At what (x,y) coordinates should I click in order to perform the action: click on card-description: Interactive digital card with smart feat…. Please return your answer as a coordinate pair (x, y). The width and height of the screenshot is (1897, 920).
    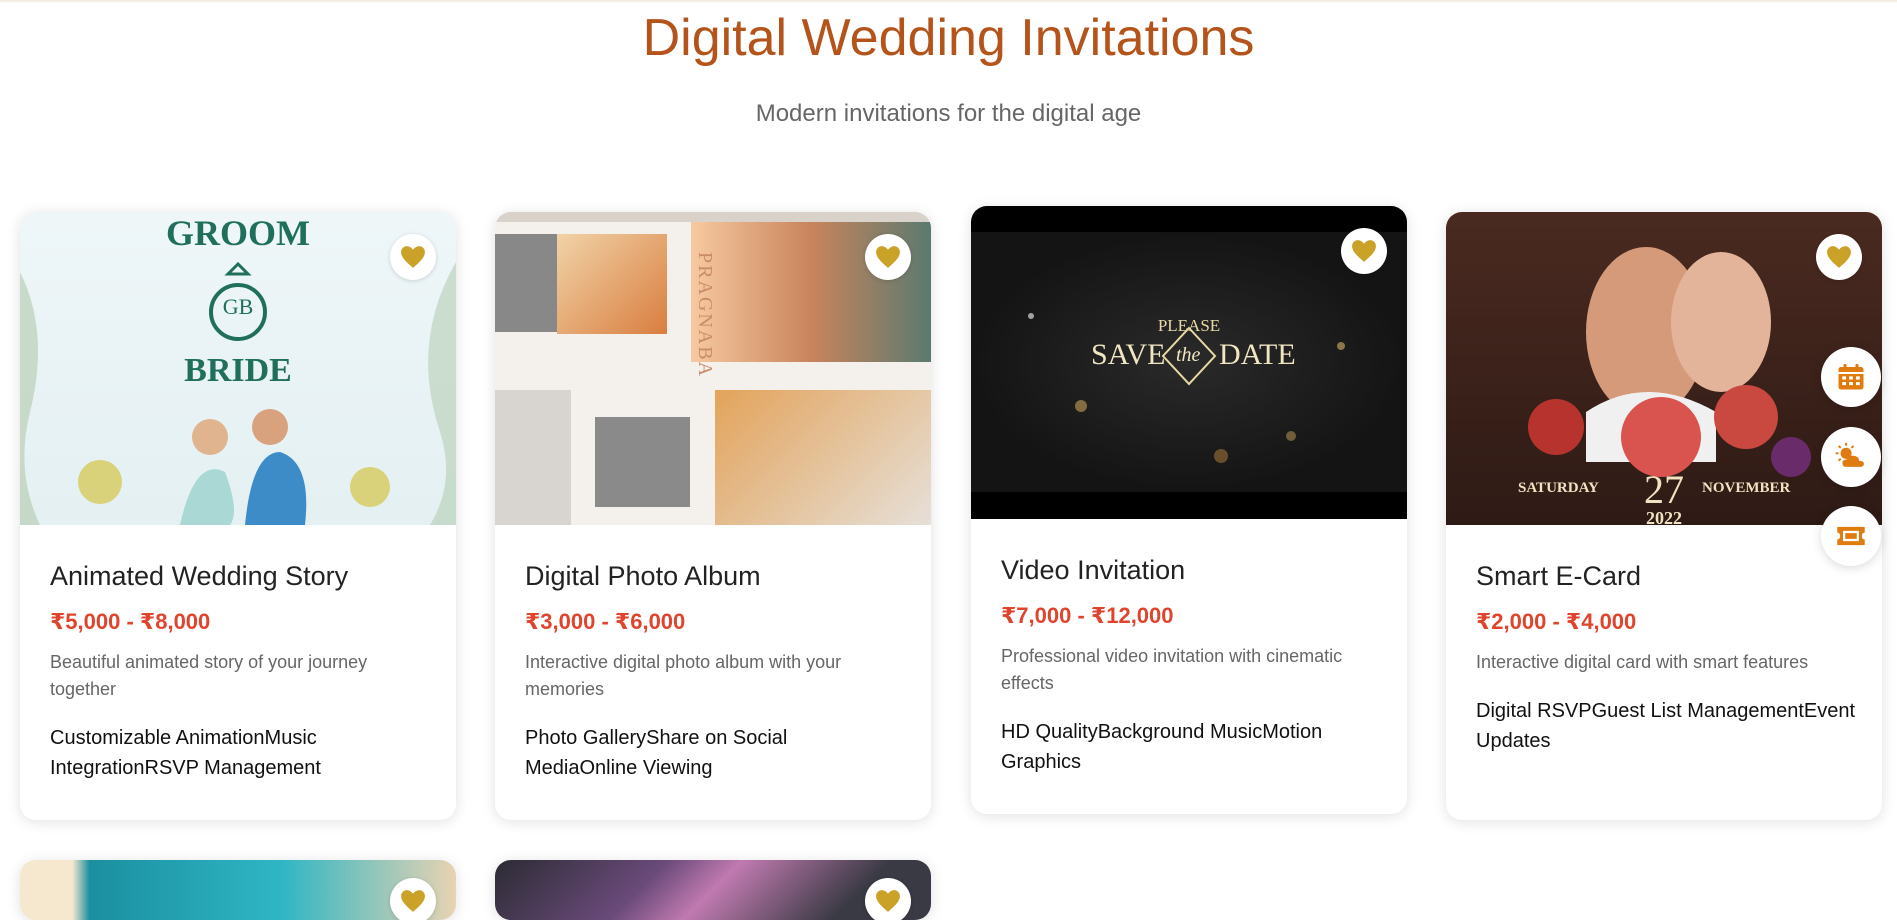
    Looking at the image, I should click on (1642, 662).